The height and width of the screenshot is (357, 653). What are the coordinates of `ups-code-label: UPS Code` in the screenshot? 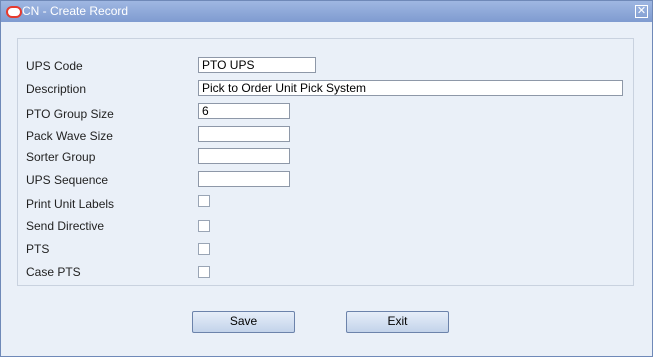 It's located at (54, 66).